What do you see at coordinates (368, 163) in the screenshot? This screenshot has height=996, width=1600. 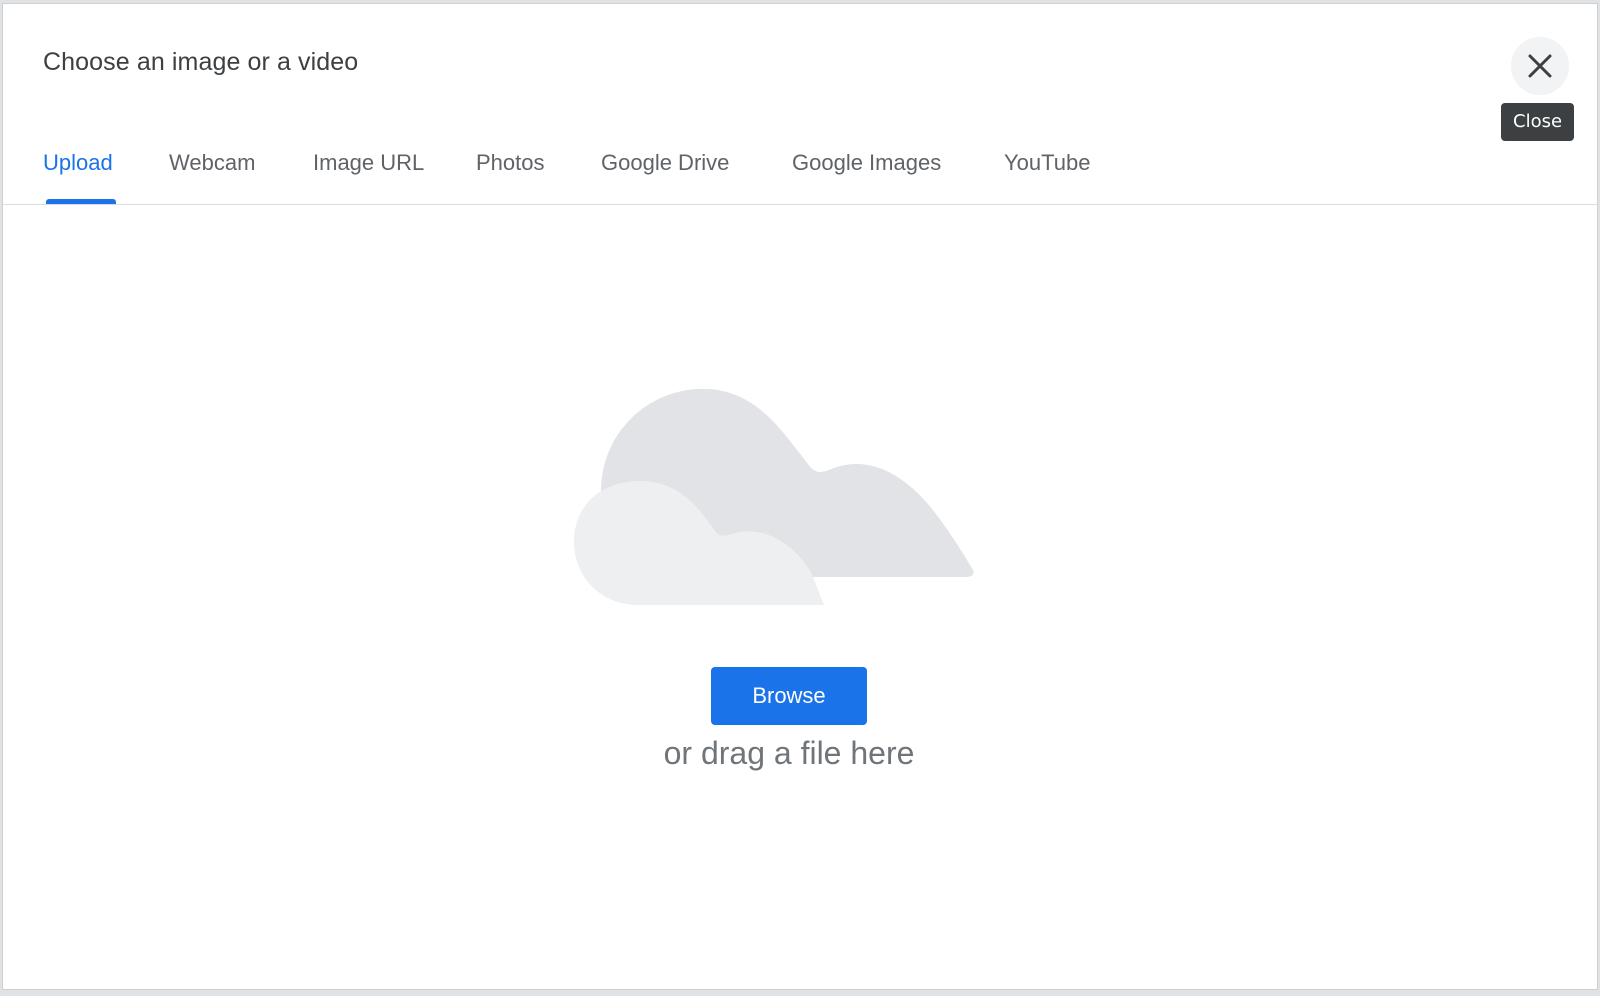 I see `tab-image-url: Image URL` at bounding box center [368, 163].